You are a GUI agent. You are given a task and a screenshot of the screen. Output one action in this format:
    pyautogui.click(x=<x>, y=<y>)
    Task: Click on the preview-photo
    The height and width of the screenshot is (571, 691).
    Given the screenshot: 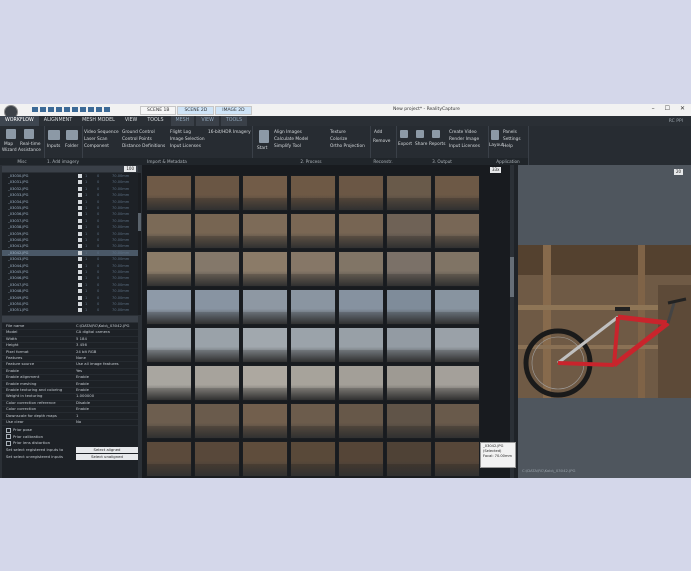 What is the action you would take?
    pyautogui.click(x=604, y=321)
    